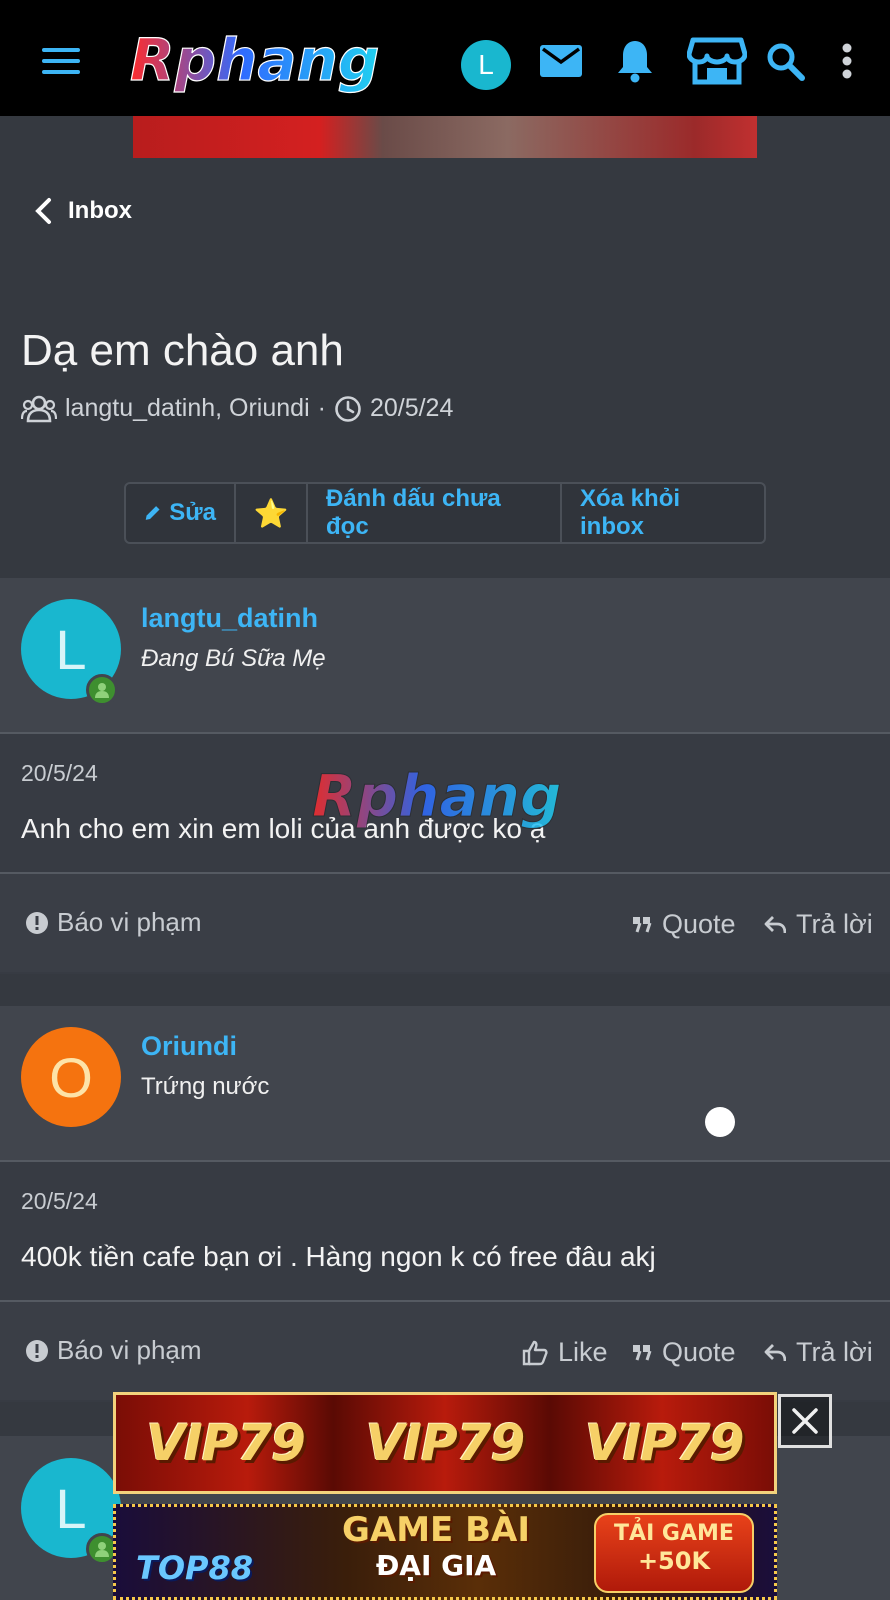 Image resolution: width=890 pixels, height=1600 pixels. Describe the element at coordinates (100, 210) in the screenshot. I see `back-label: Inbox` at that location.